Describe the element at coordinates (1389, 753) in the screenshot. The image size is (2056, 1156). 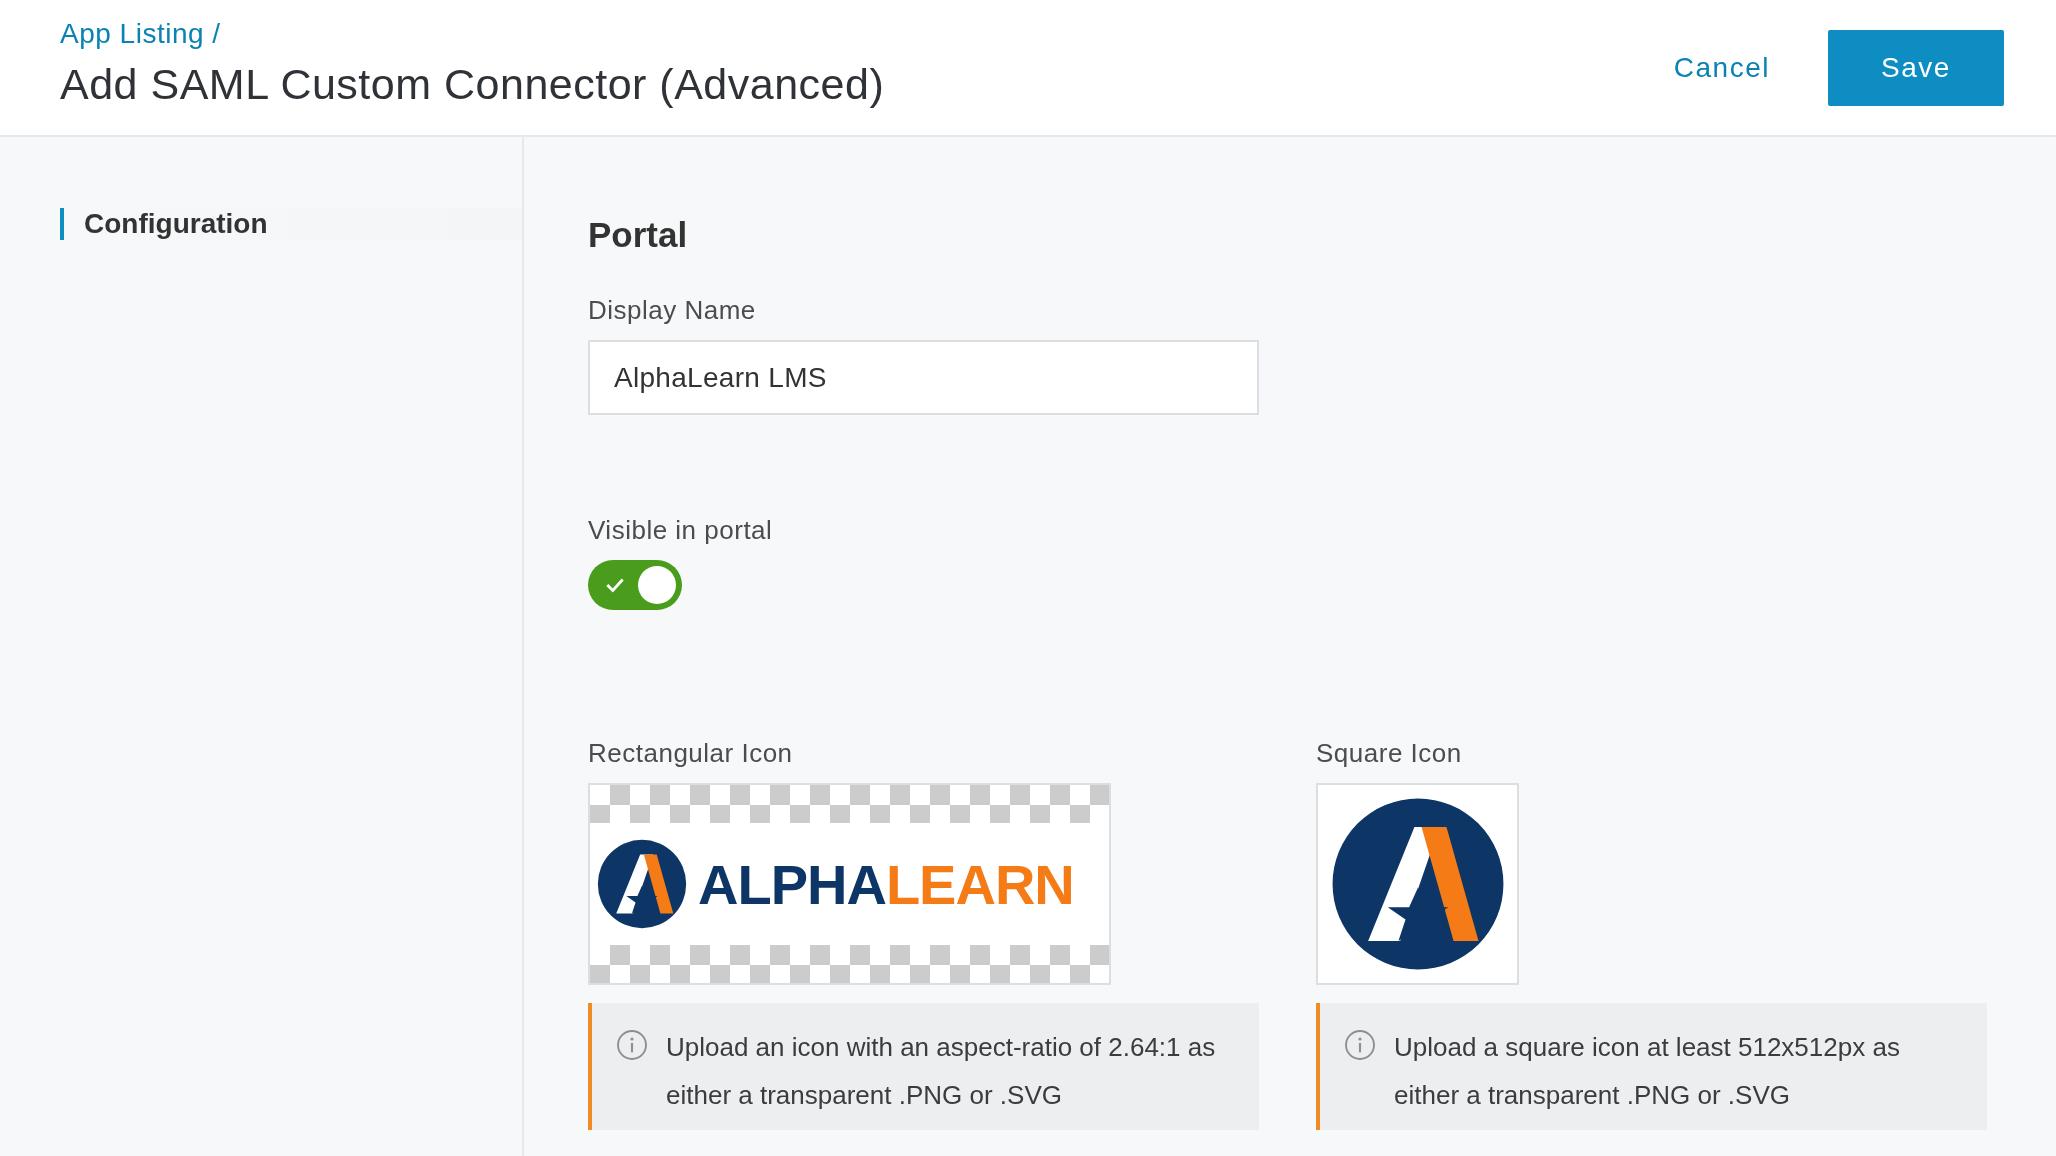
I see `field-label: Square Icon` at that location.